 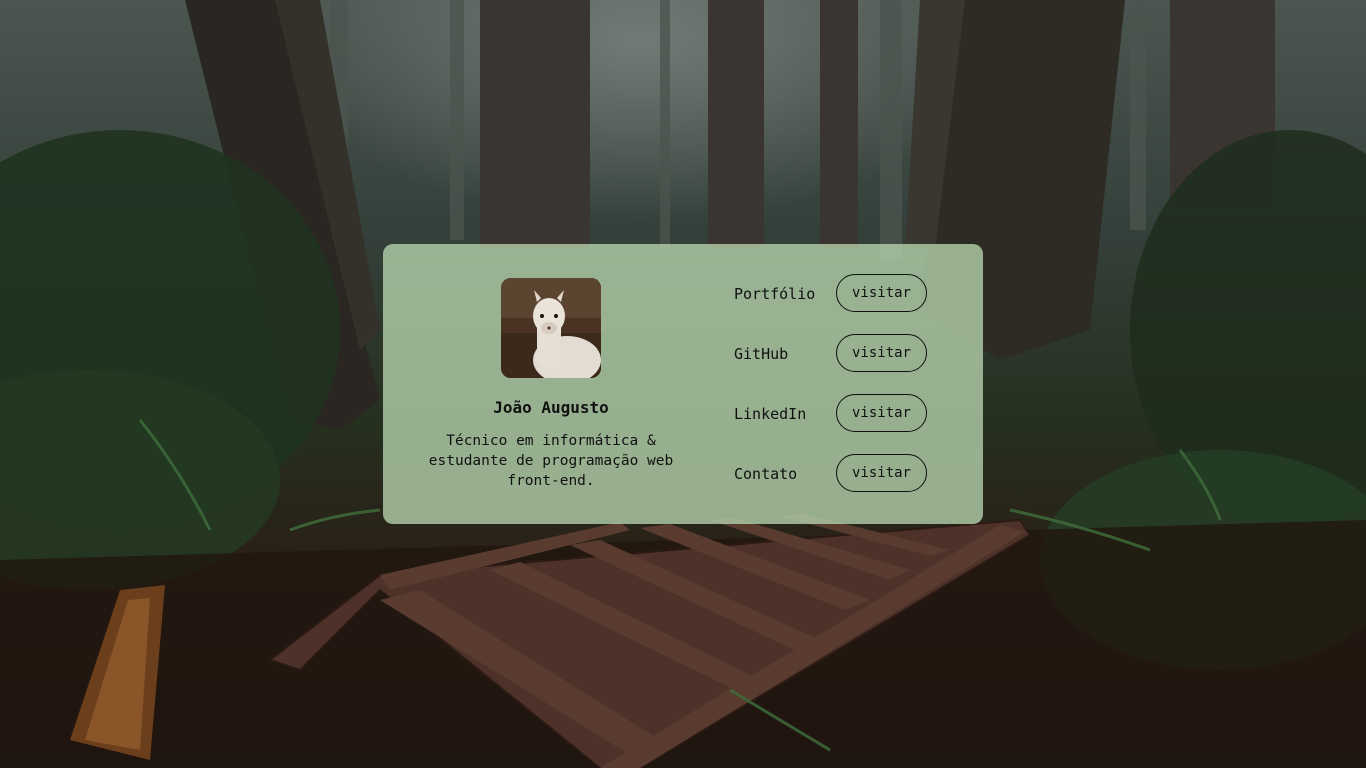 I want to click on alpaca-photo-icon, so click(x=551, y=328).